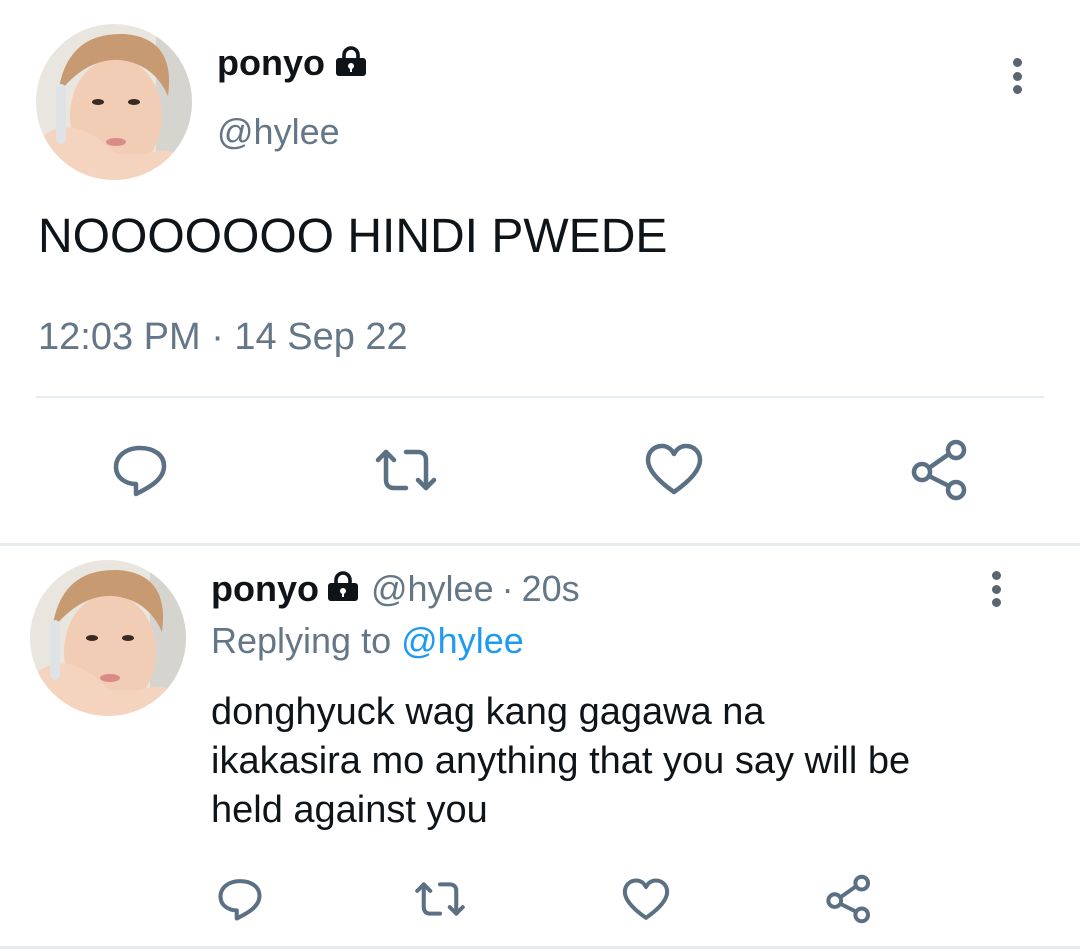 The width and height of the screenshot is (1080, 951). What do you see at coordinates (551, 589) in the screenshot?
I see `reply-time: 20s` at bounding box center [551, 589].